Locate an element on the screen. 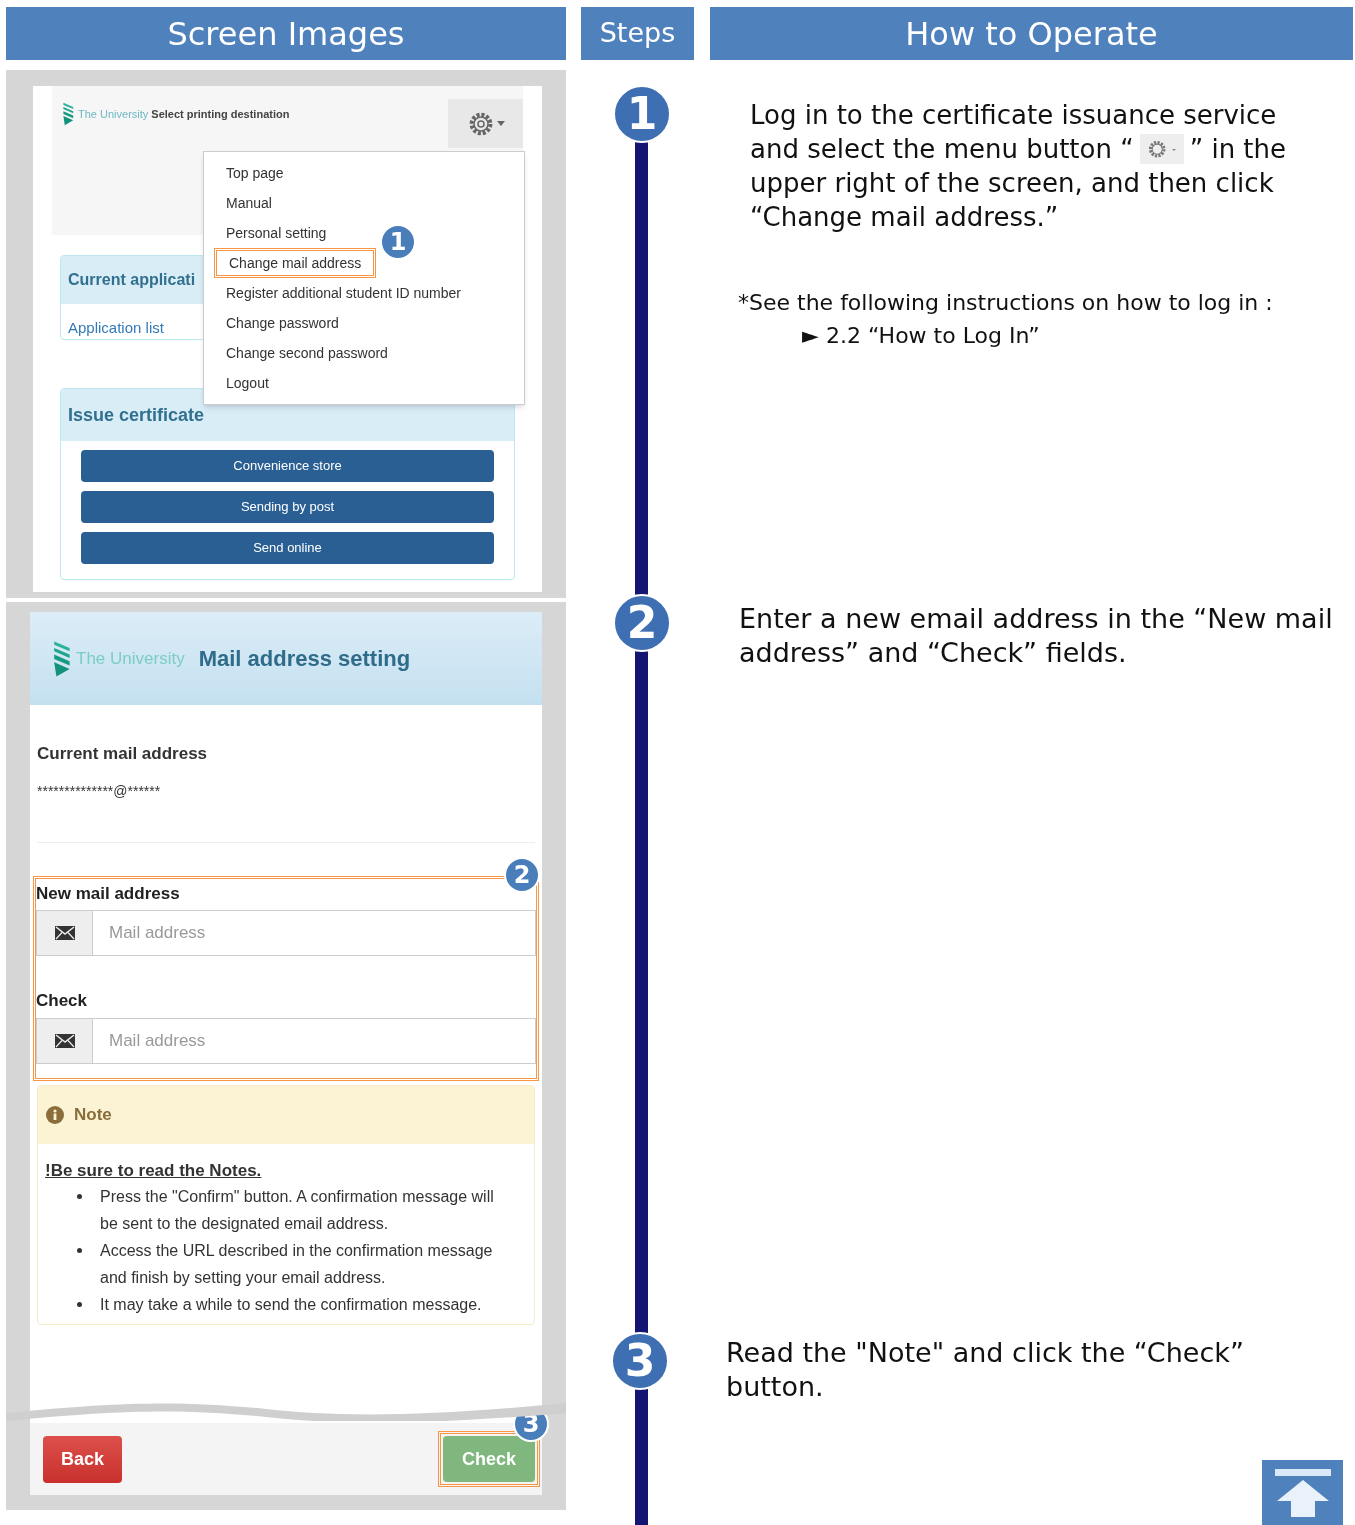 This screenshot has width=1355, height=1525. menu-item: Change mail address is located at coordinates (295, 263).